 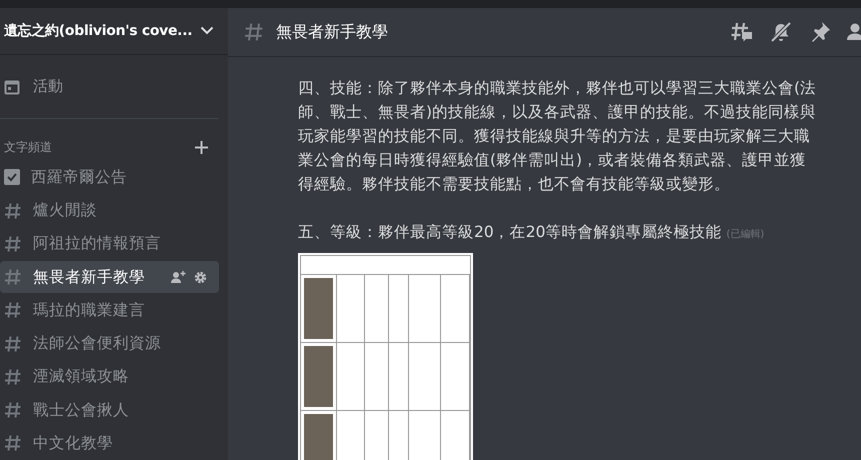 What do you see at coordinates (109, 210) in the screenshot?
I see `channel-item: 爐火閒談` at bounding box center [109, 210].